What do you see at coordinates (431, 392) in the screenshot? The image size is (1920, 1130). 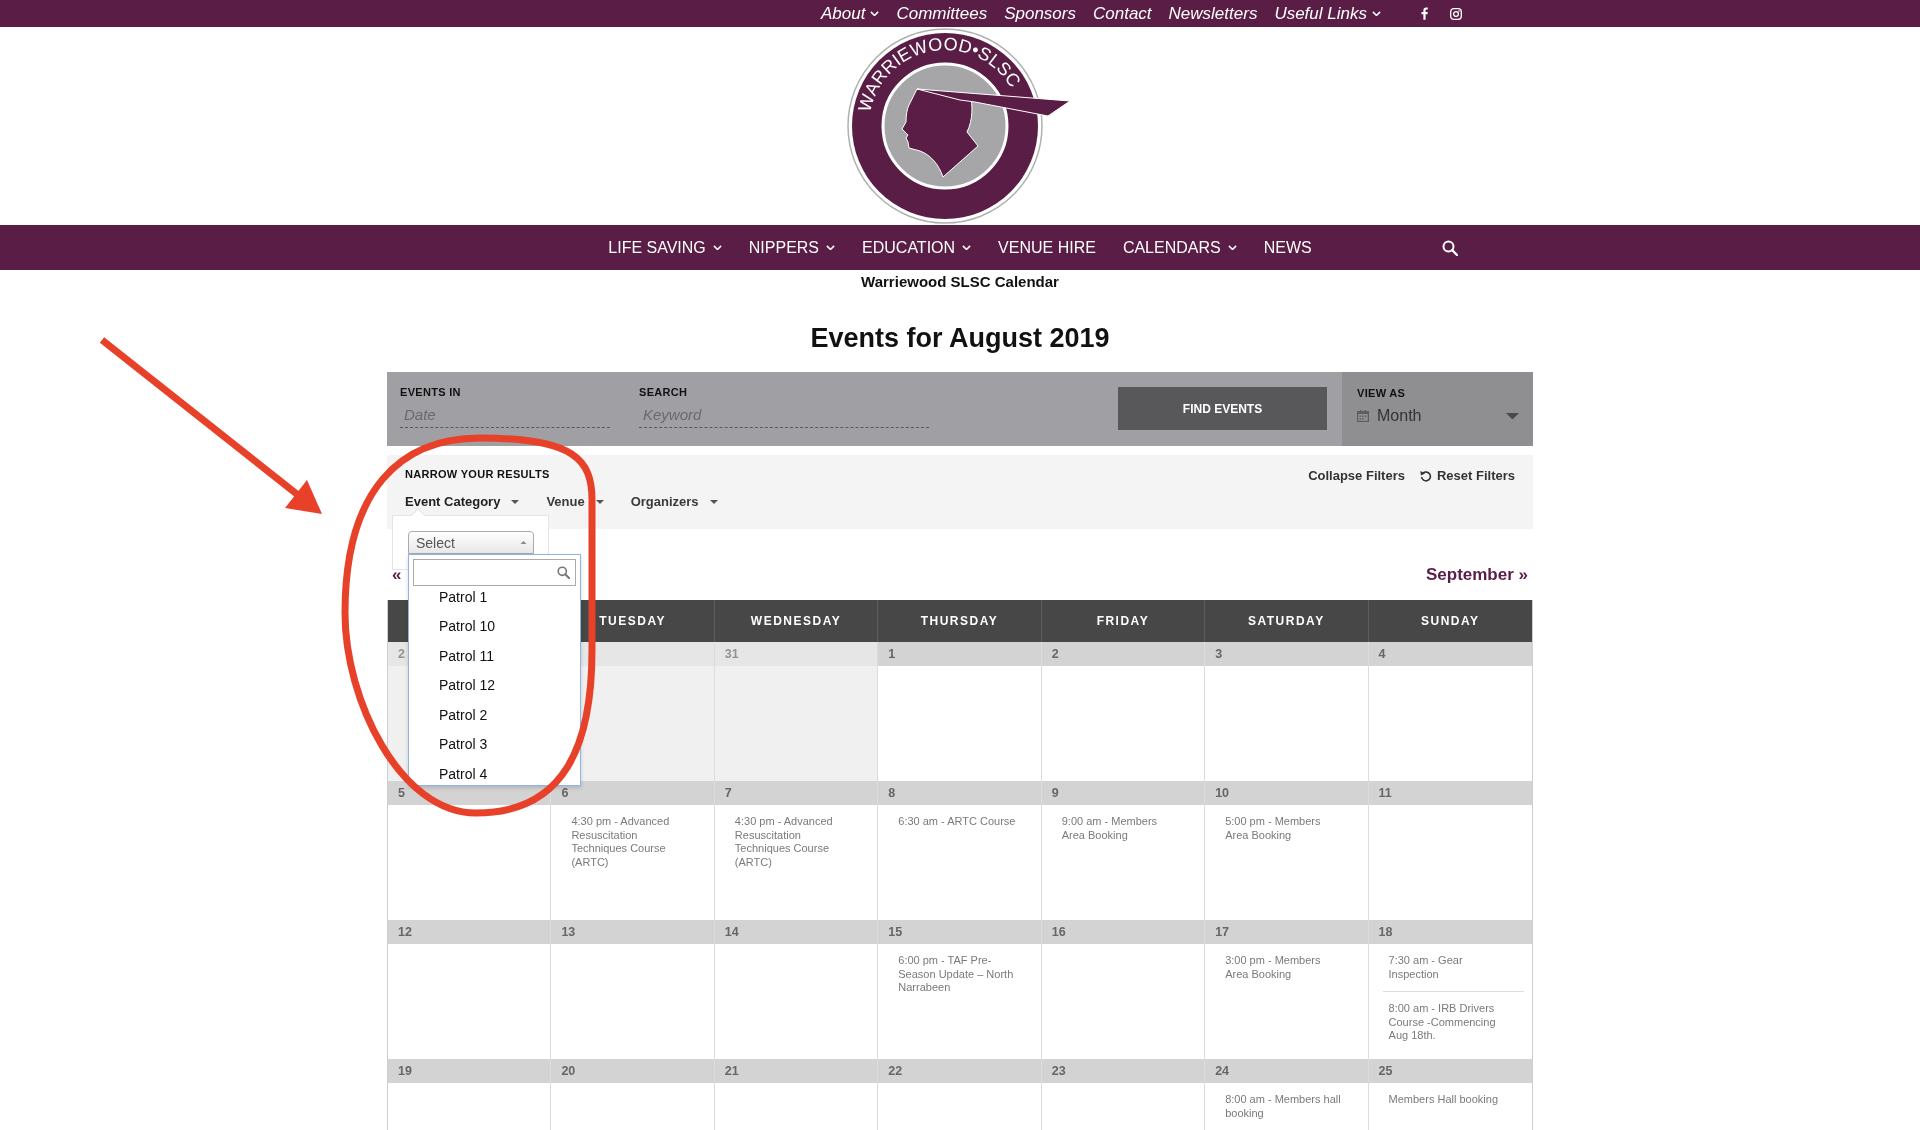 I see `field-label: EVENTS IN` at bounding box center [431, 392].